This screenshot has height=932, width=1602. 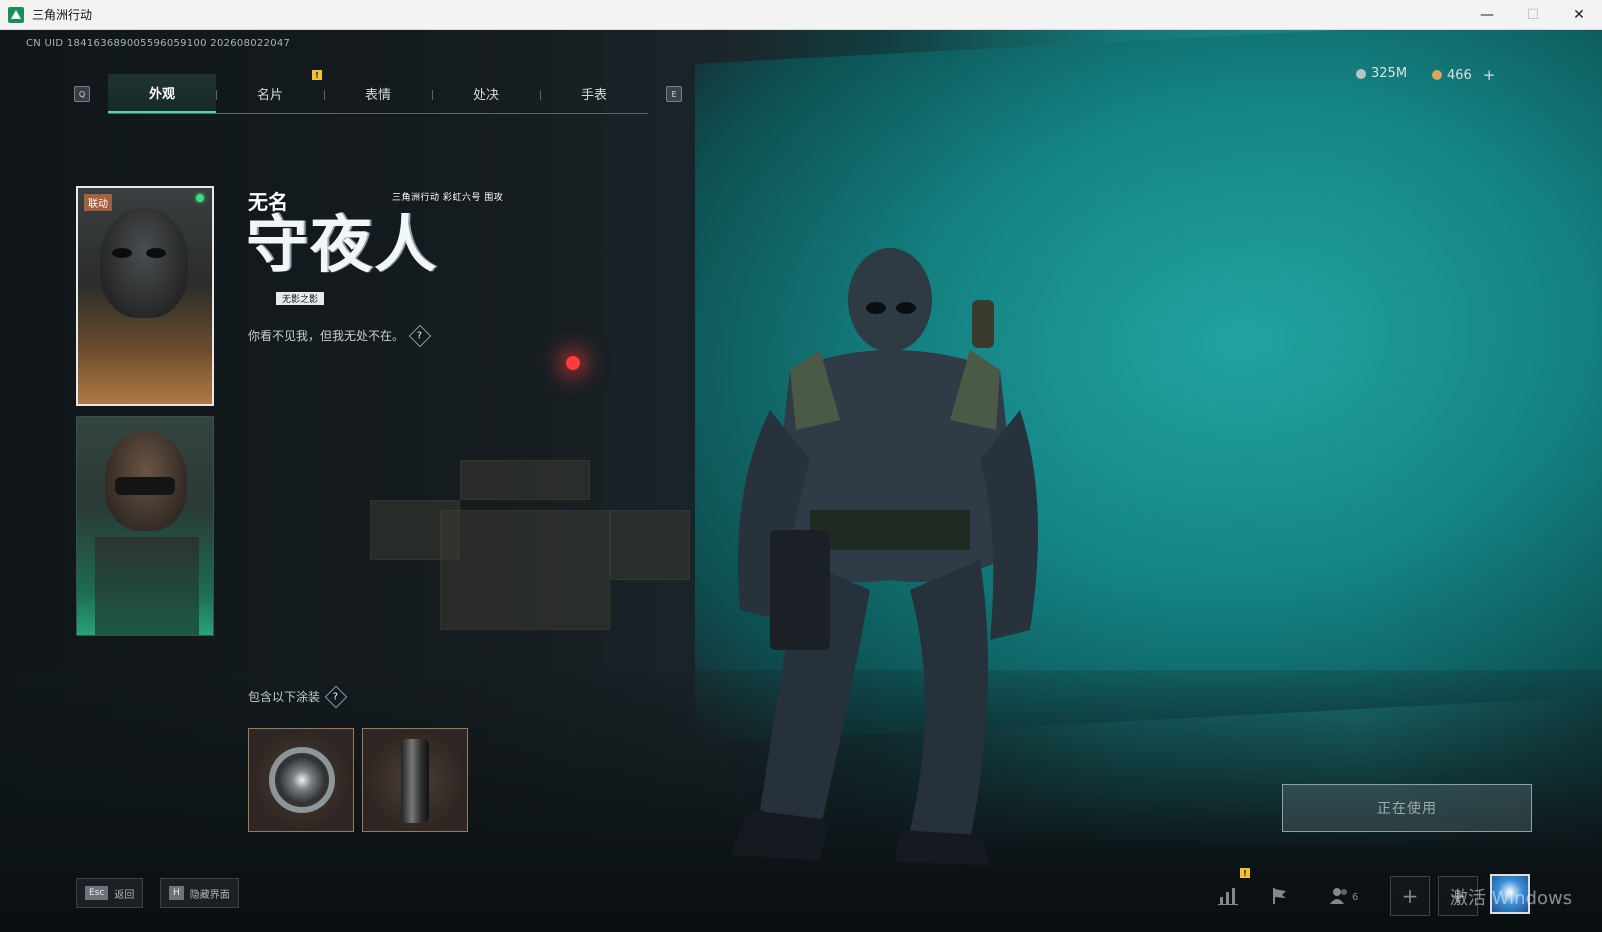 What do you see at coordinates (144, 263) in the screenshot?
I see `operator-portrait` at bounding box center [144, 263].